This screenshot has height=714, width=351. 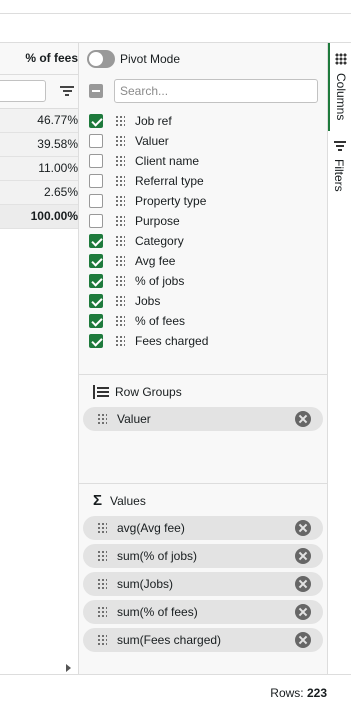 I want to click on table-row: 2.65%, so click(x=39, y=193).